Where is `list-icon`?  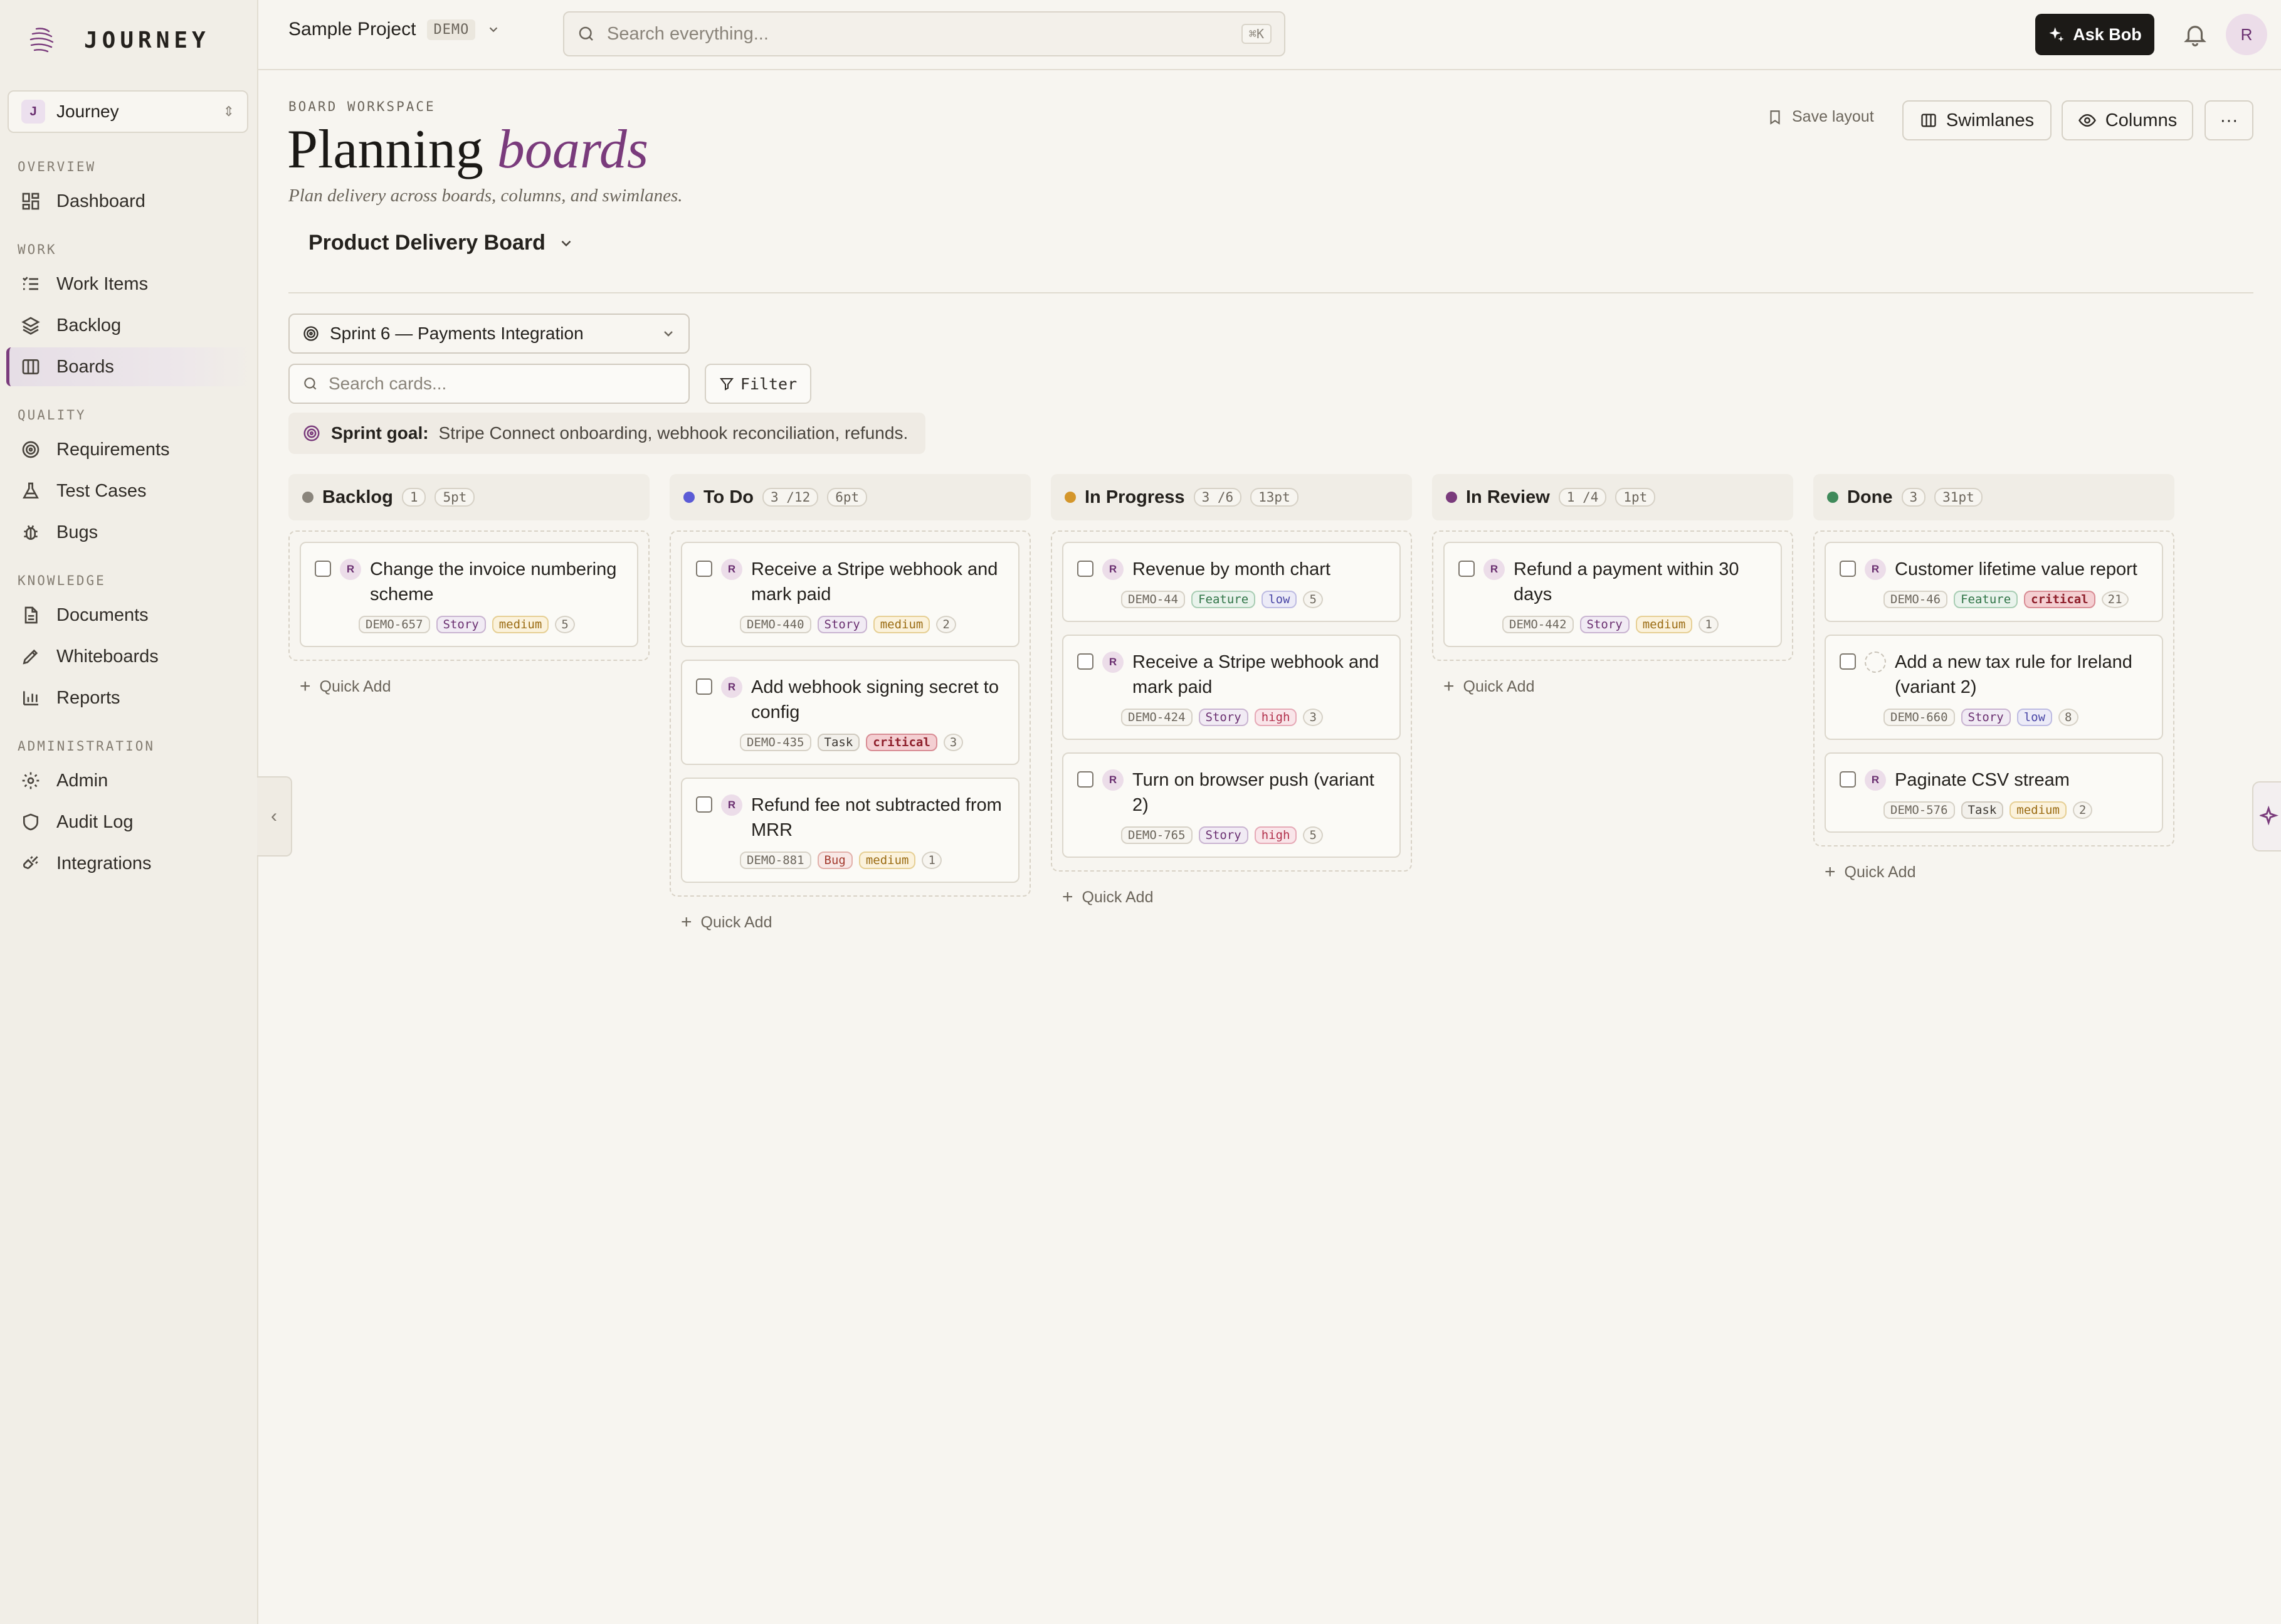
list-icon is located at coordinates (30, 284).